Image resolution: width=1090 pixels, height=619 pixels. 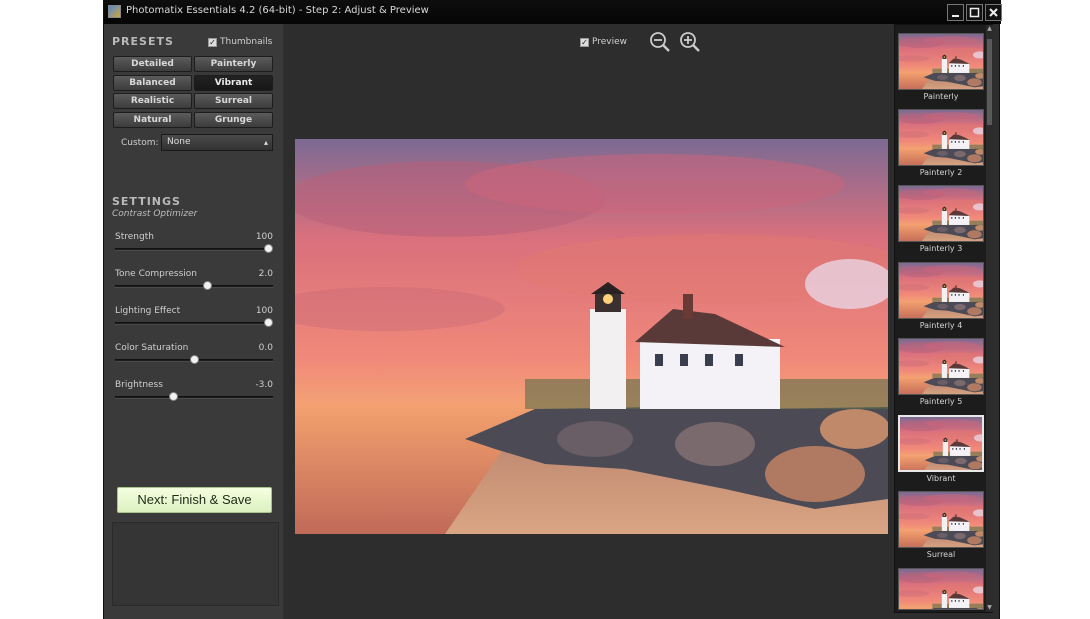 I want to click on color-saturation-slider: Color Saturation 0.0, so click(x=194, y=358).